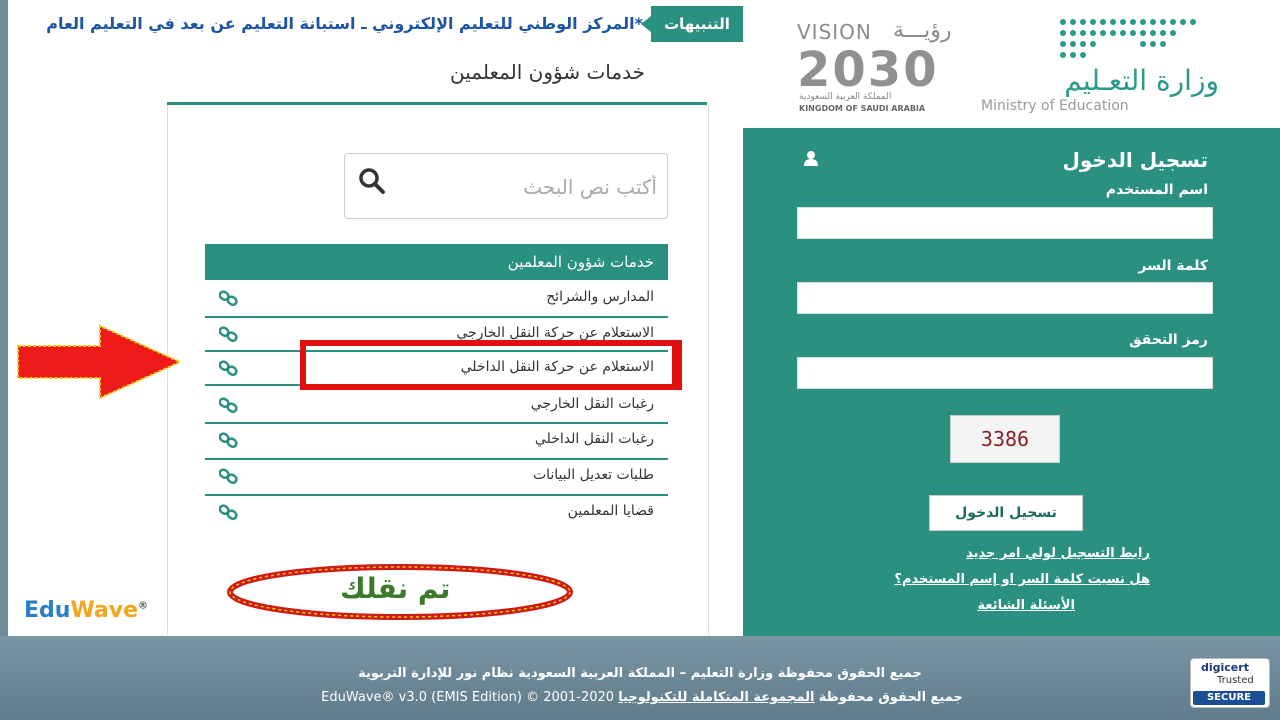 Image resolution: width=1280 pixels, height=720 pixels. What do you see at coordinates (537, 187) in the screenshot?
I see `search-input` at bounding box center [537, 187].